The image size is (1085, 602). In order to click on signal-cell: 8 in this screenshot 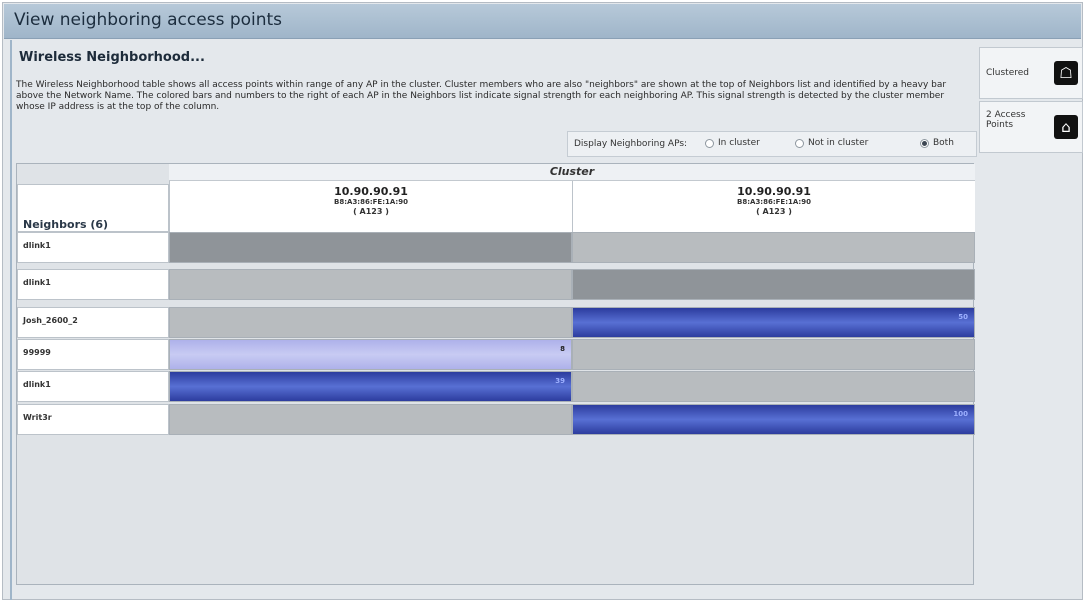, I will do `click(370, 354)`.